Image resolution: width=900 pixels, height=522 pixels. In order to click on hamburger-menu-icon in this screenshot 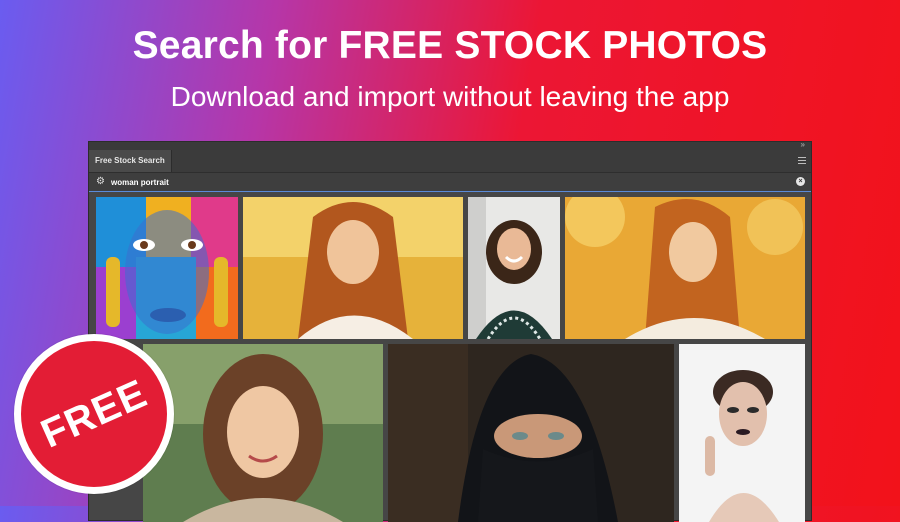, I will do `click(802, 160)`.